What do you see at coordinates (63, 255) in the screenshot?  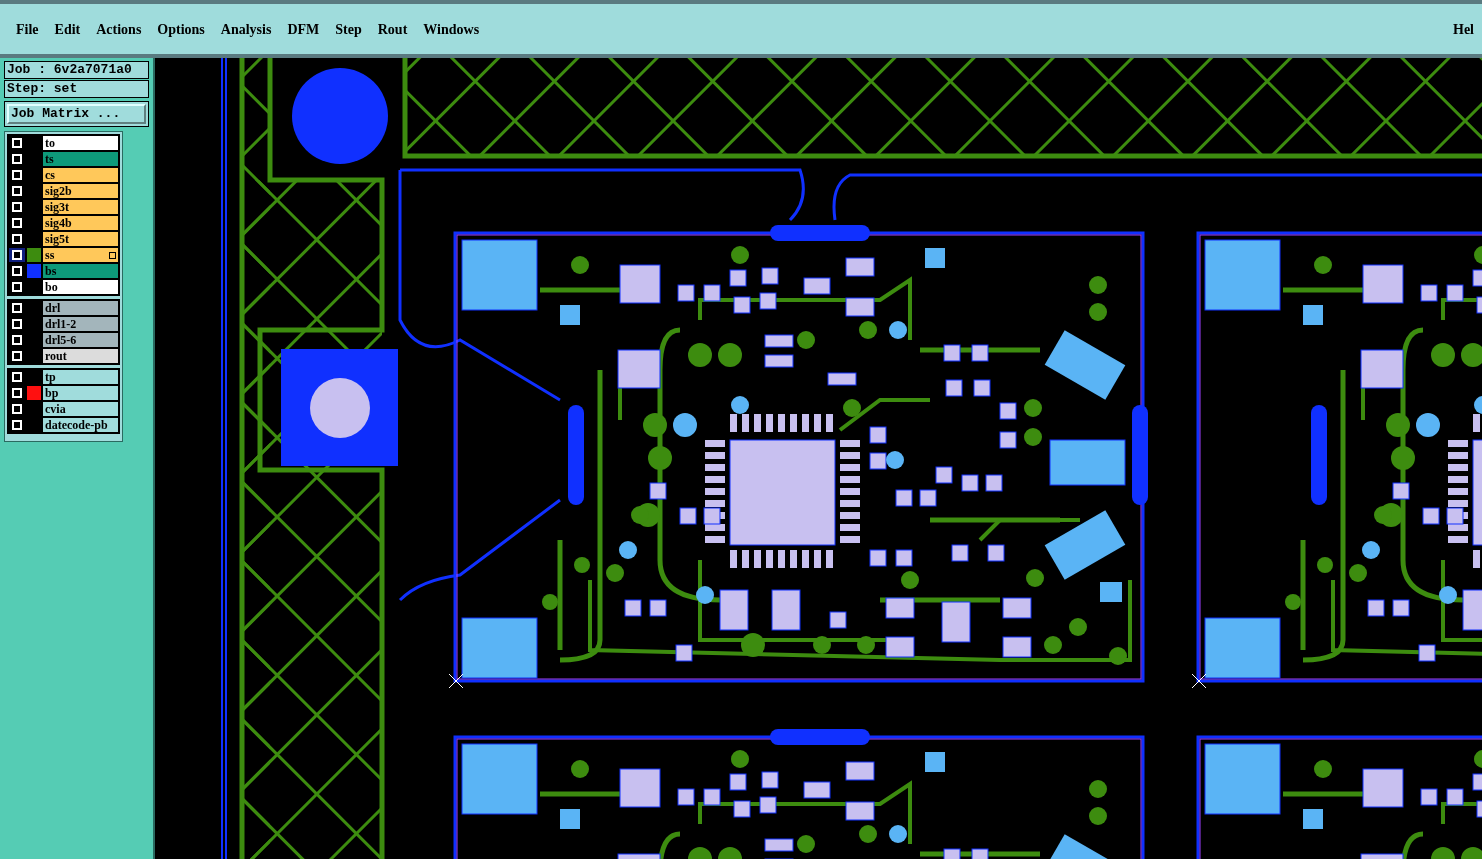 I see `layer-row: ss` at bounding box center [63, 255].